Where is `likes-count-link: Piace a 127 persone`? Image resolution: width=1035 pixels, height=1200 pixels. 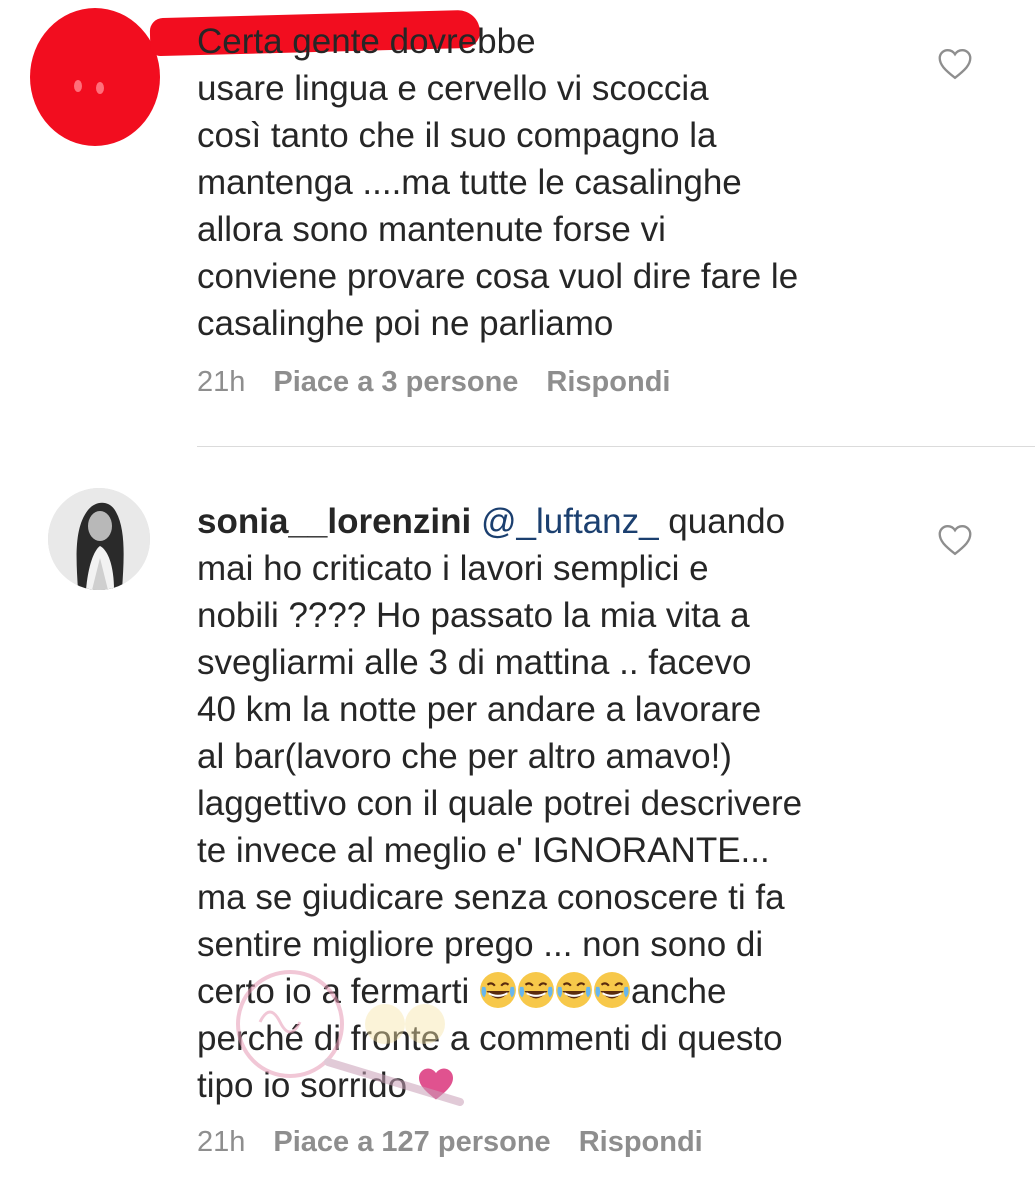 likes-count-link: Piace a 127 persone is located at coordinates (411, 1142).